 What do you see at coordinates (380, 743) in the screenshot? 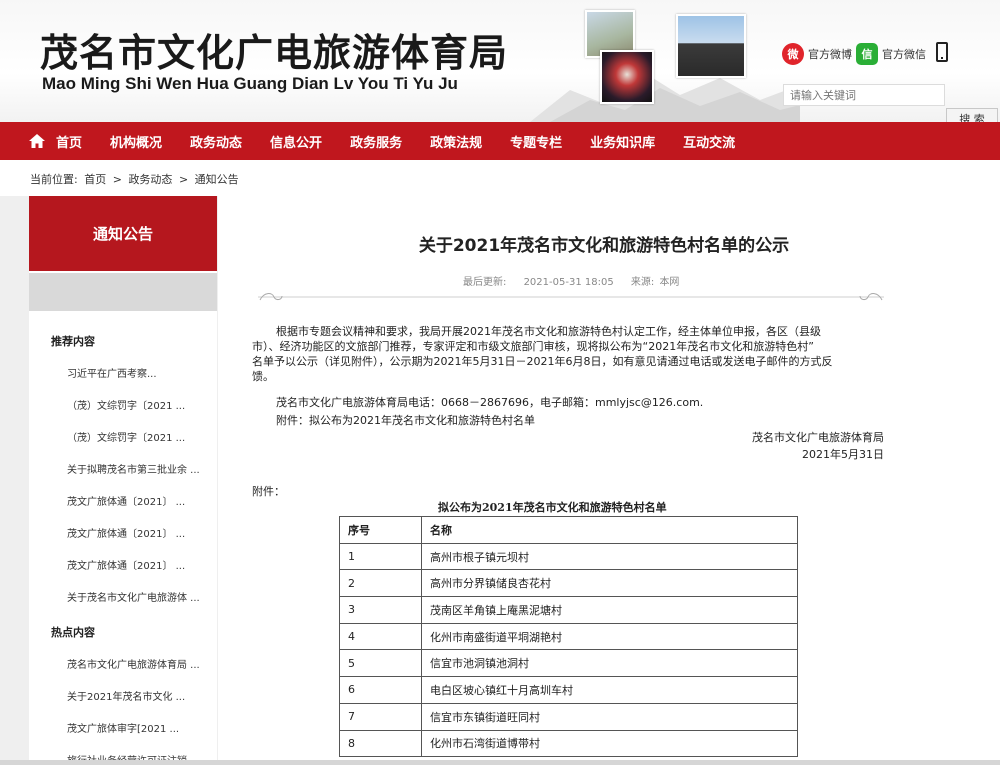
I see `cell-index: 8` at bounding box center [380, 743].